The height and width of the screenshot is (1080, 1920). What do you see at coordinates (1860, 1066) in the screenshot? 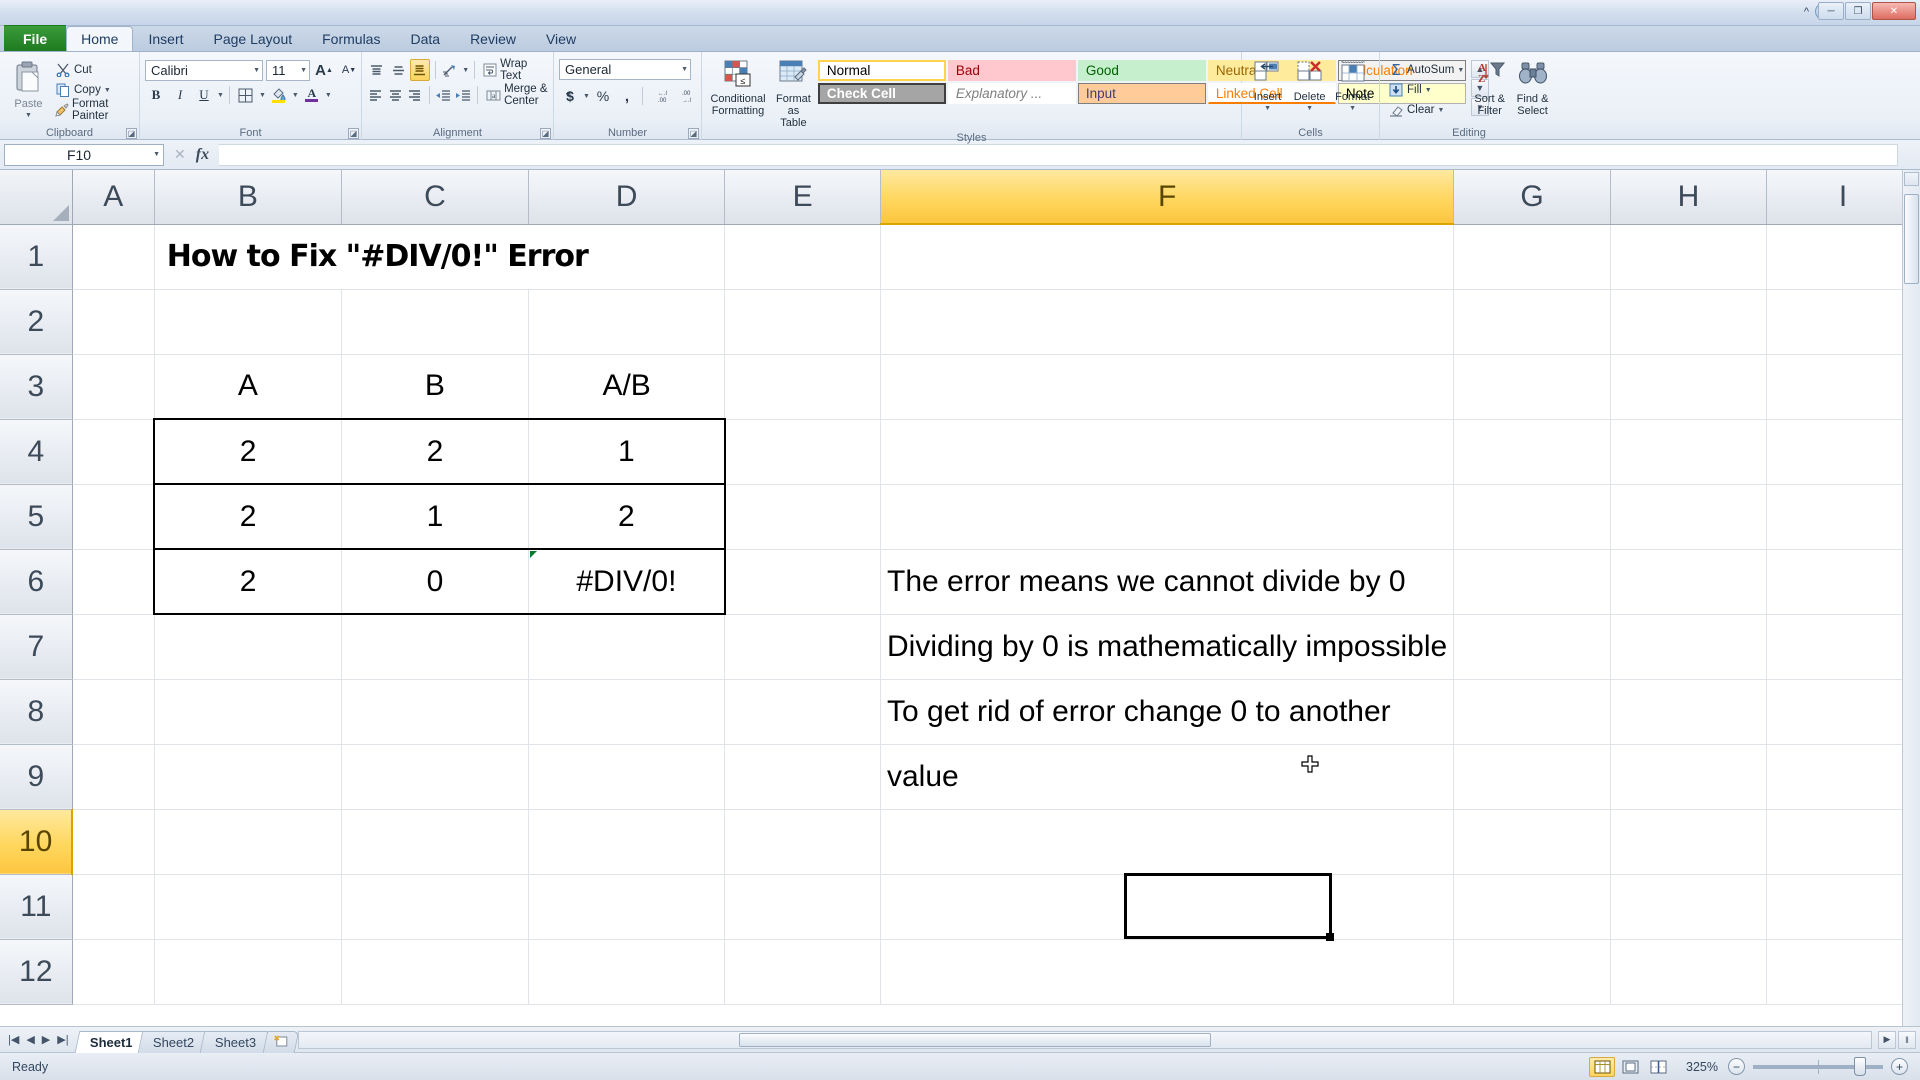
I see `zoom-slider-handle` at bounding box center [1860, 1066].